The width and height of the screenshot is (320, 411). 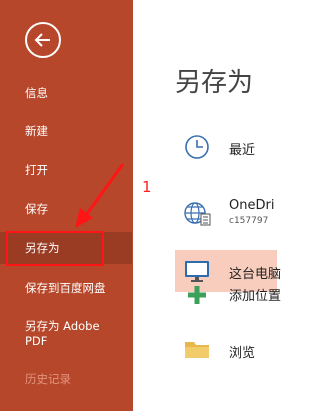 What do you see at coordinates (197, 147) in the screenshot?
I see `clock-icon` at bounding box center [197, 147].